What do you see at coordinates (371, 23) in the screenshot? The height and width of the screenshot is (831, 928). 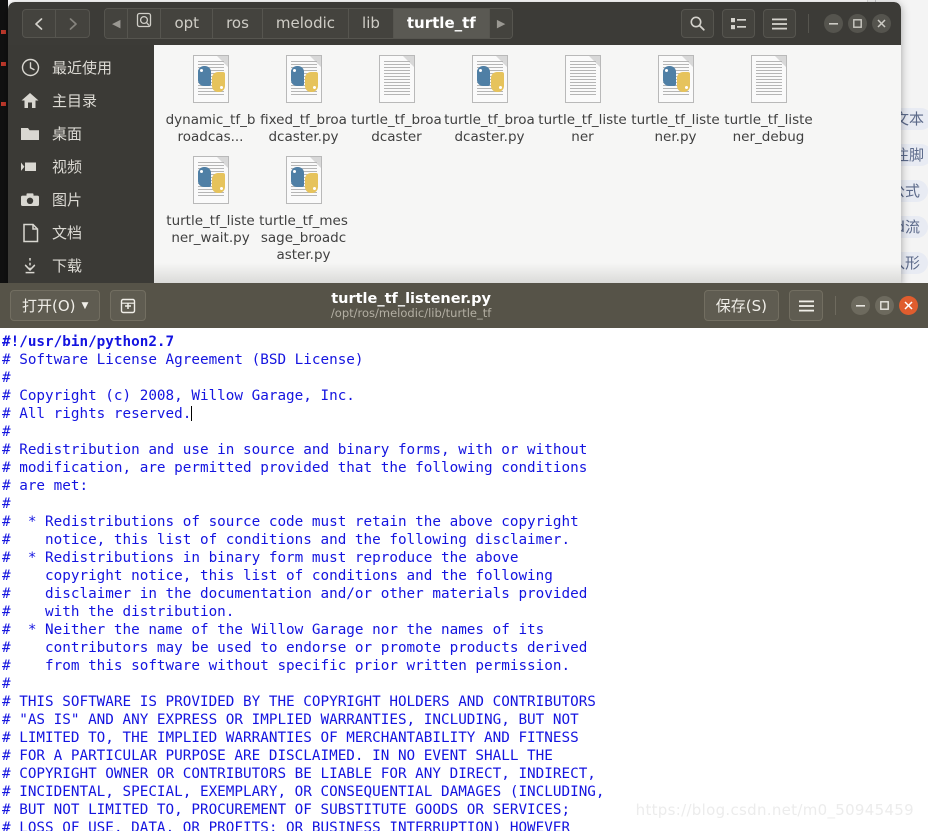 I see `breadcrumb-item-lib: lib` at bounding box center [371, 23].